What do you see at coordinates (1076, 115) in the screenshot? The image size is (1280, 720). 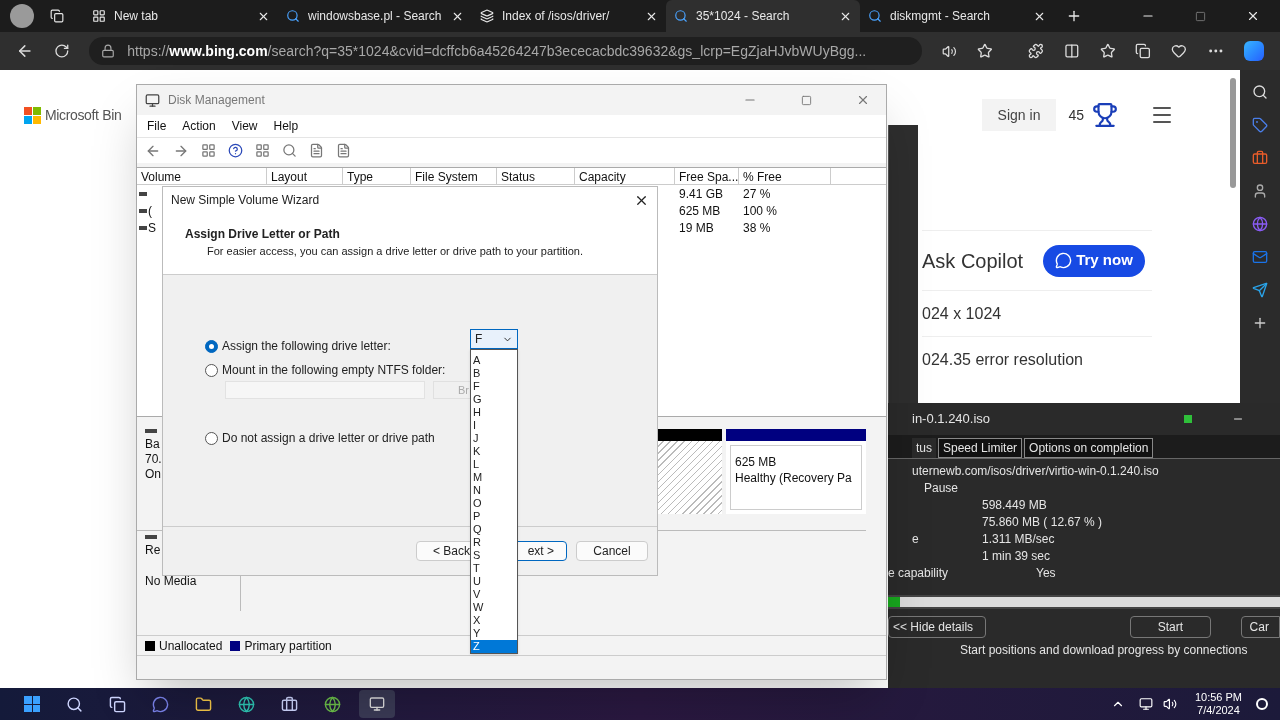 I see `rewards-points: 45` at bounding box center [1076, 115].